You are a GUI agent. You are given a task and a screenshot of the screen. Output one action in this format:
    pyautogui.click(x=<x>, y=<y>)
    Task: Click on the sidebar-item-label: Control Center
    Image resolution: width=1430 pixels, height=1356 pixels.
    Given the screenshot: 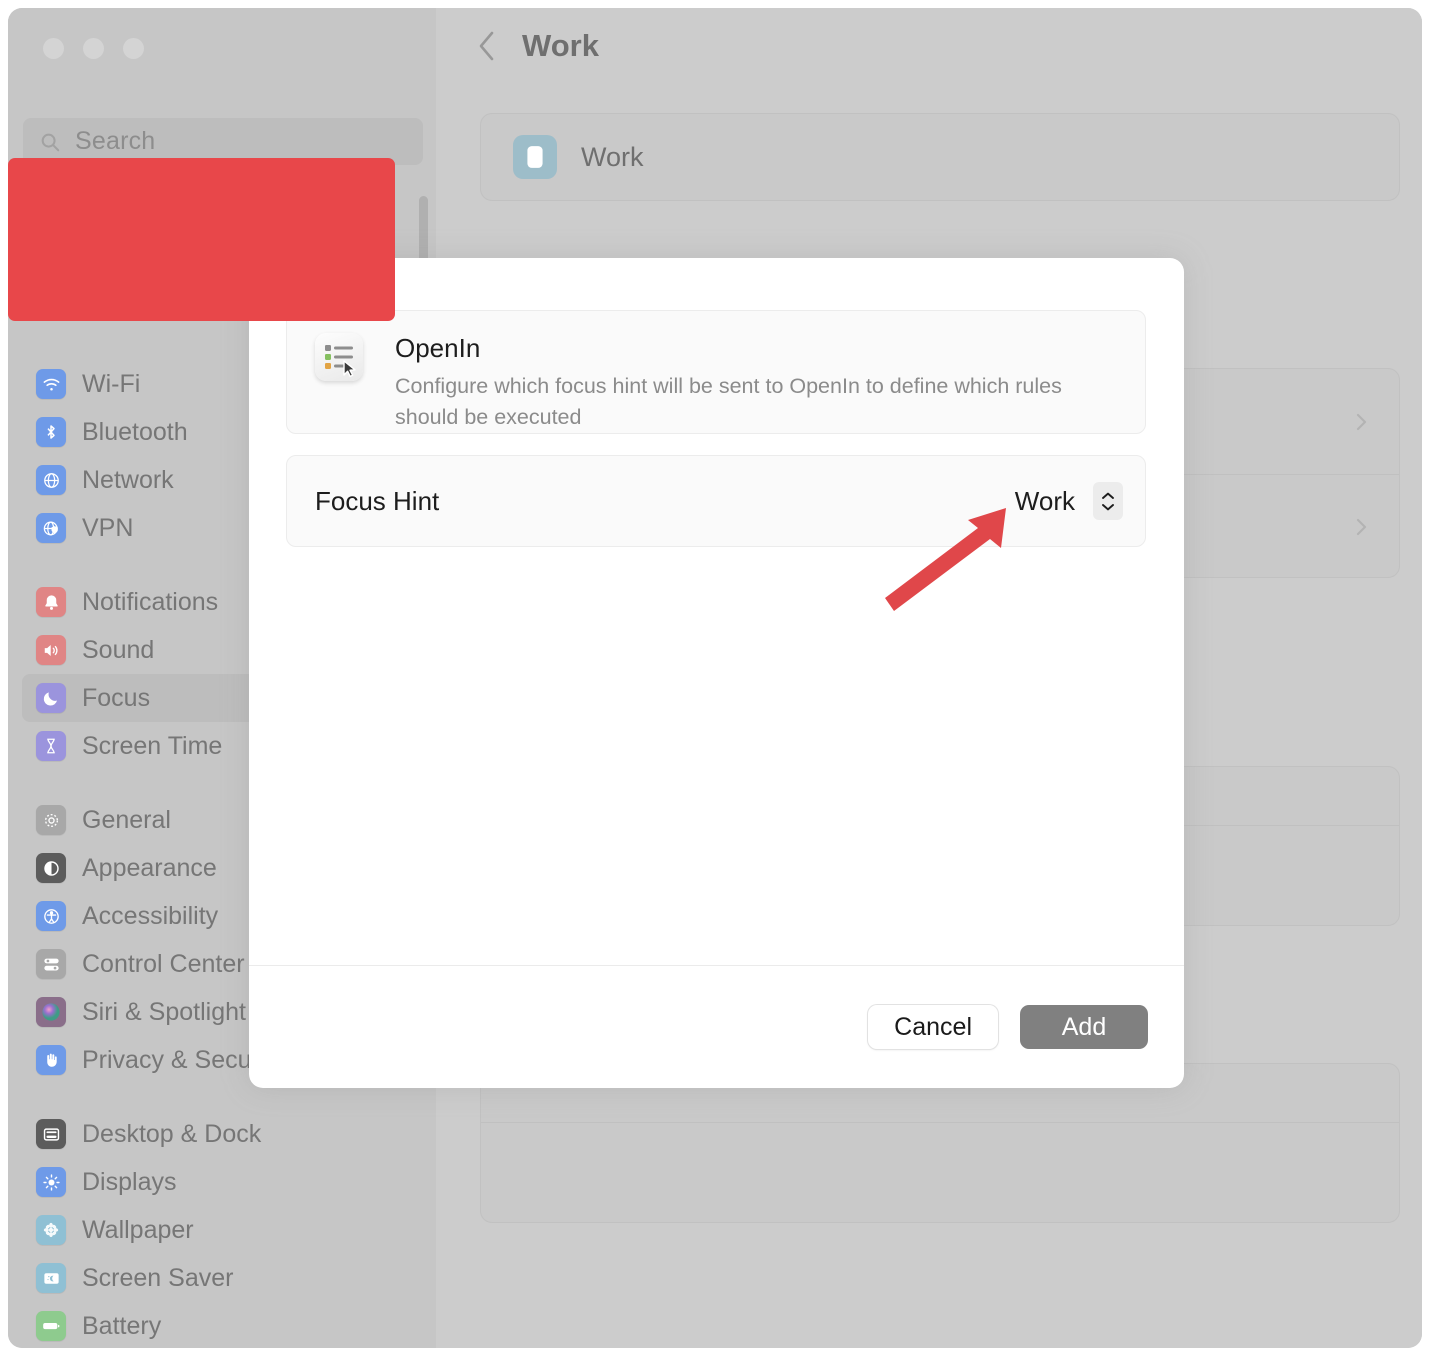 What is the action you would take?
    pyautogui.click(x=163, y=963)
    